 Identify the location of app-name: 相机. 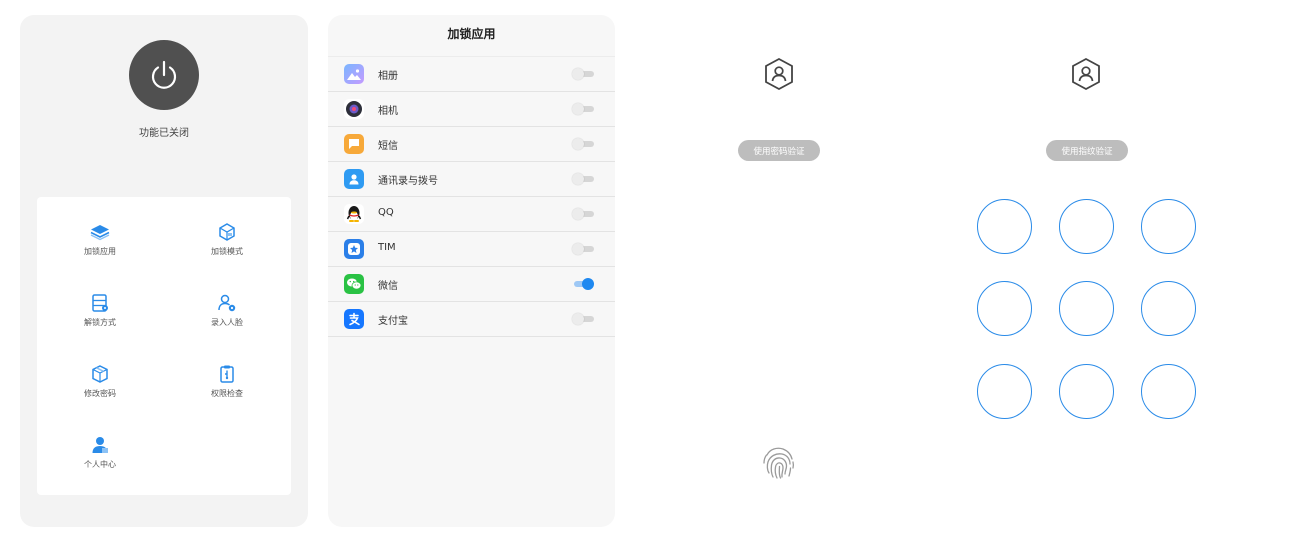
(388, 111).